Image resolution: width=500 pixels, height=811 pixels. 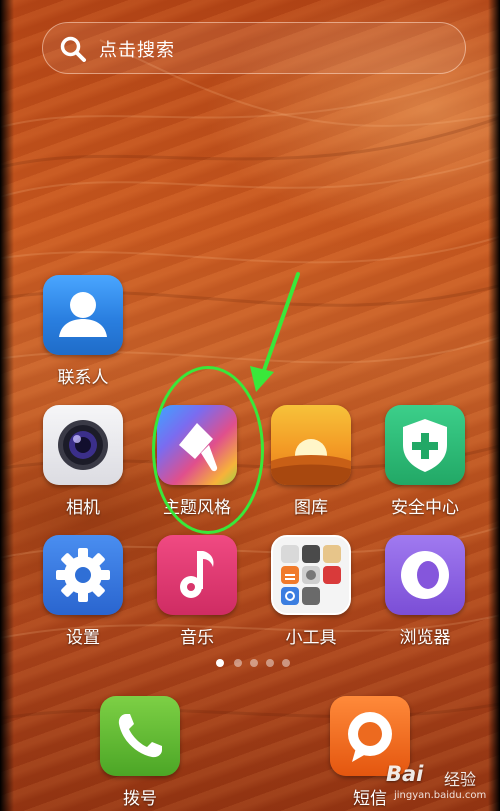 I want to click on music-note-icon, so click(x=197, y=574).